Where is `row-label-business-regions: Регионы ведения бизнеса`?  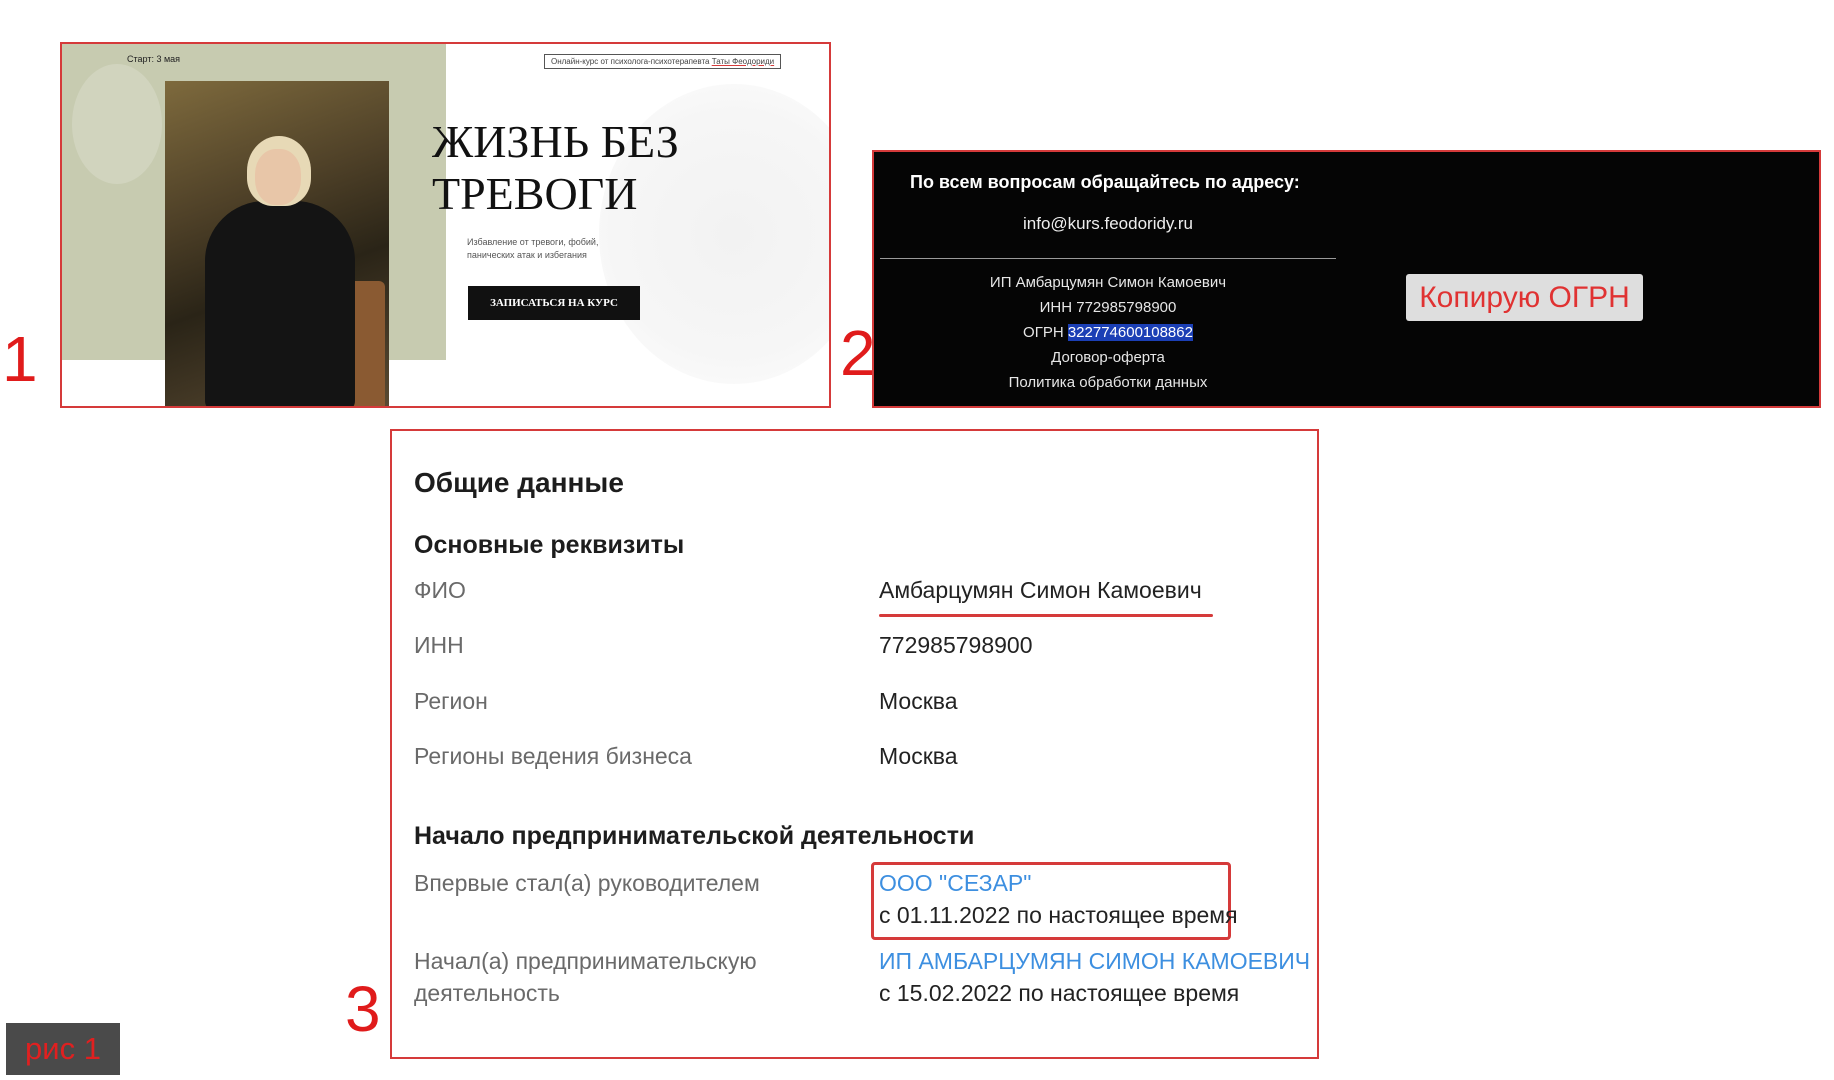
row-label-business-regions: Регионы ведения бизнеса is located at coordinates (553, 756).